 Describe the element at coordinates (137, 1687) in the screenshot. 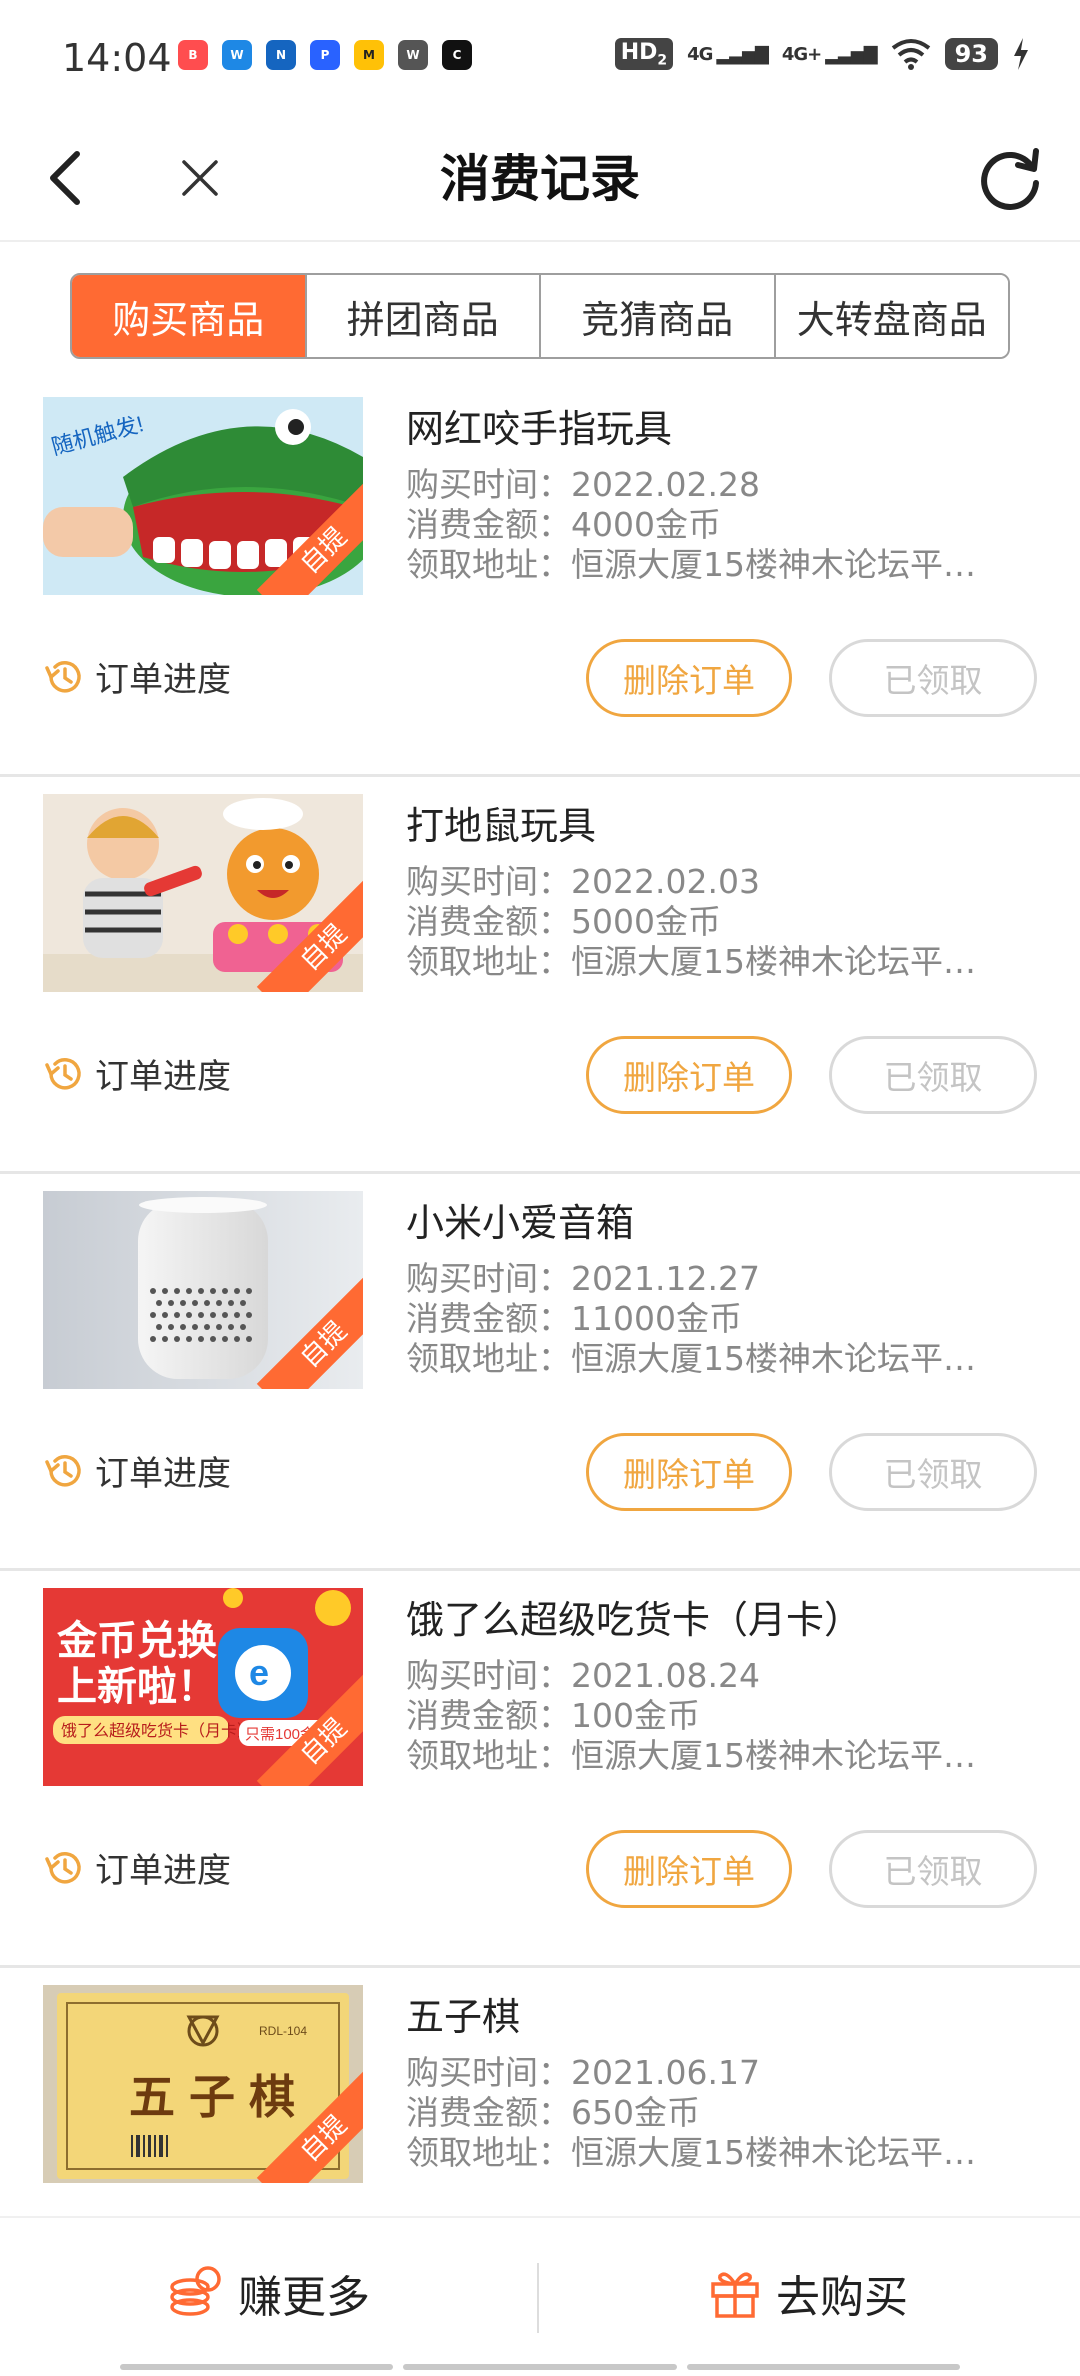

I see `ad-title-line2: 上新啦！` at that location.